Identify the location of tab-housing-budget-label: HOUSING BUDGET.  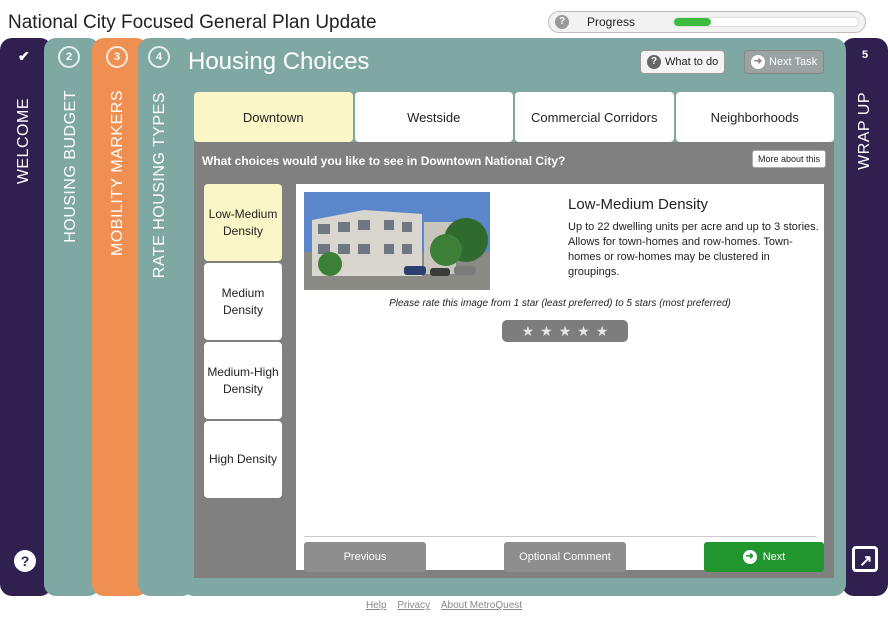
(70, 166).